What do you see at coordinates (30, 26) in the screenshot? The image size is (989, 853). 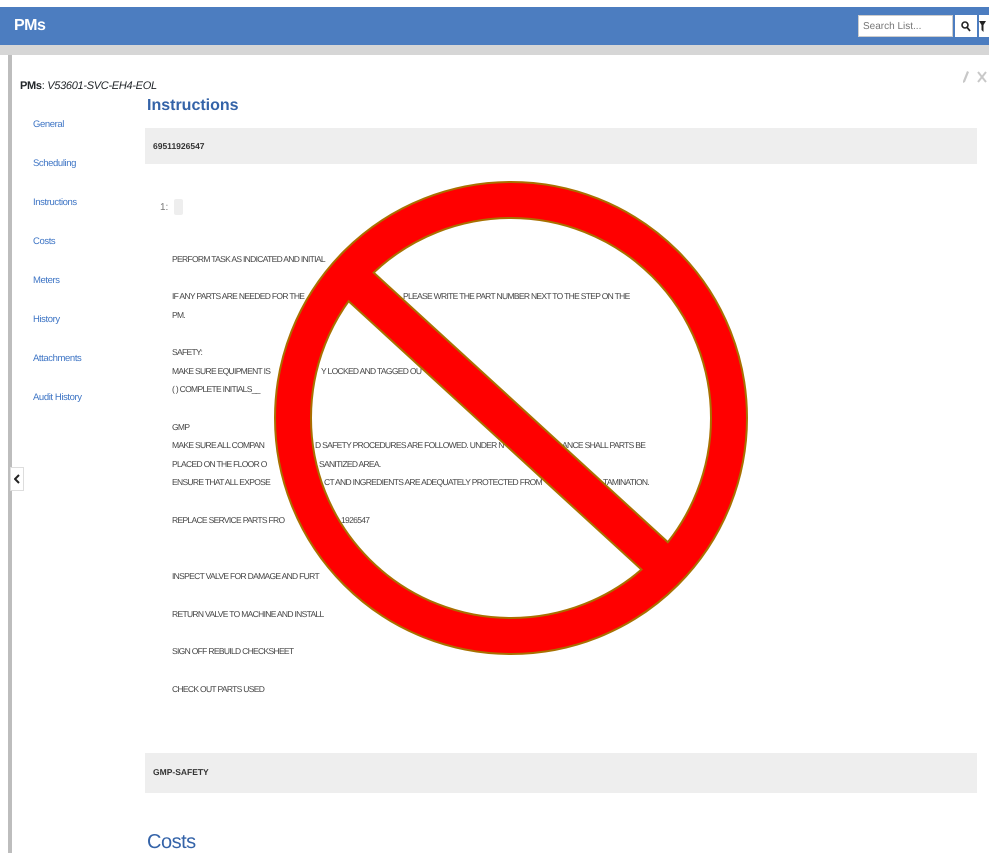 I see `app-title: PMs` at bounding box center [30, 26].